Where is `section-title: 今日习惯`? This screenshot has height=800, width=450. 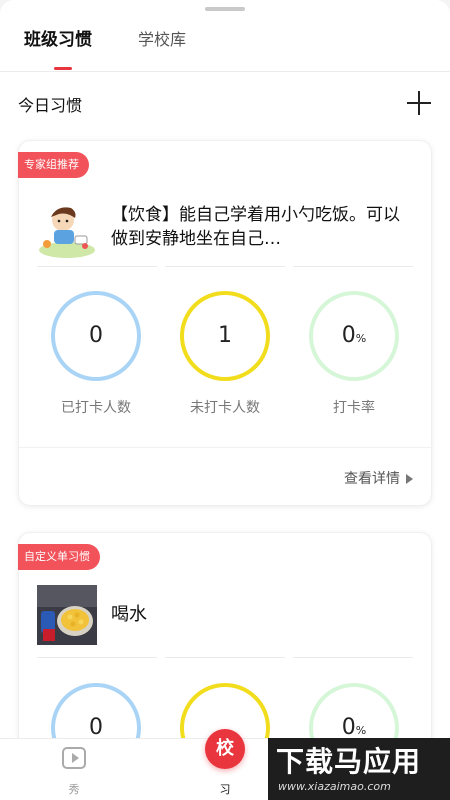 section-title: 今日习惯 is located at coordinates (50, 105).